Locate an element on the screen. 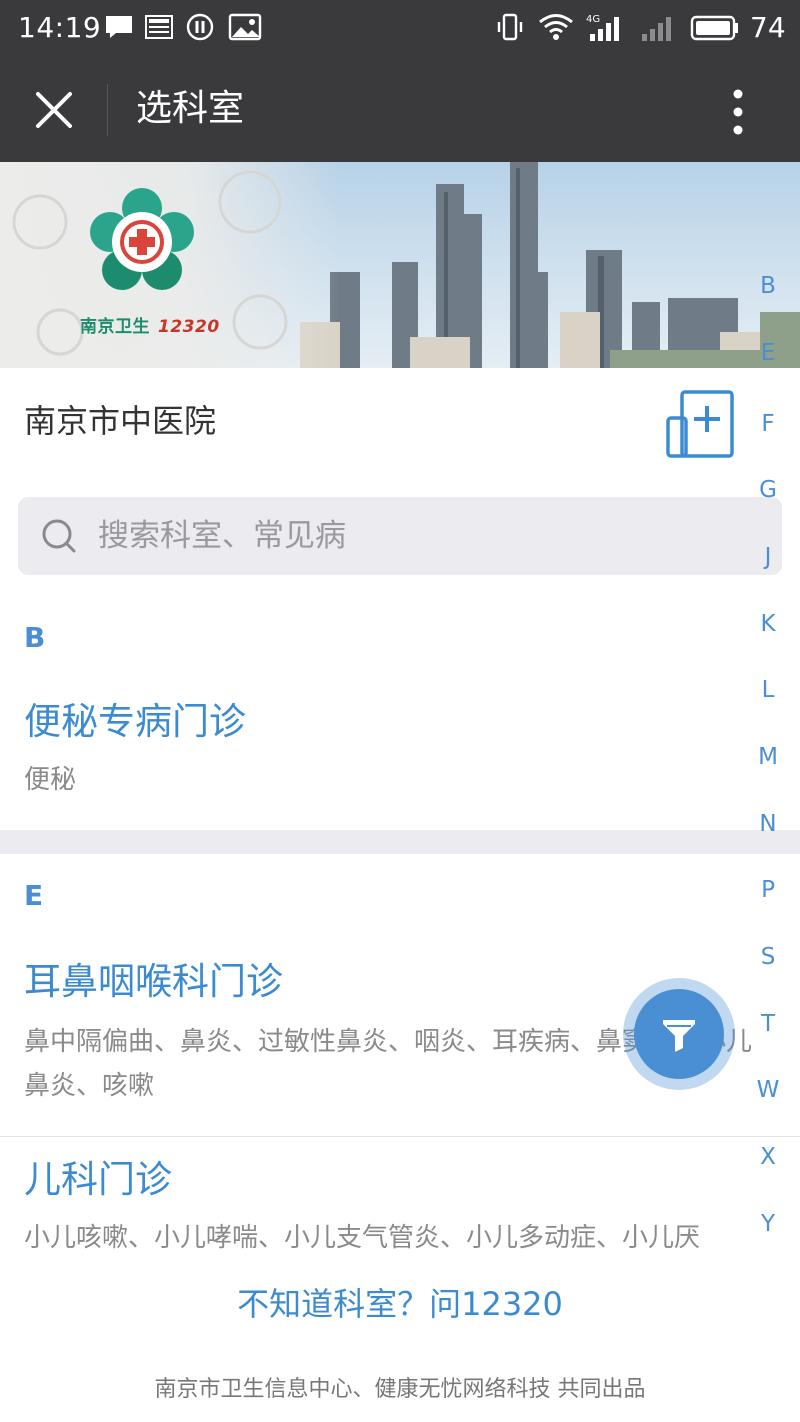 Image resolution: width=800 pixels, height=1422 pixels. banner-image is located at coordinates (400, 265).